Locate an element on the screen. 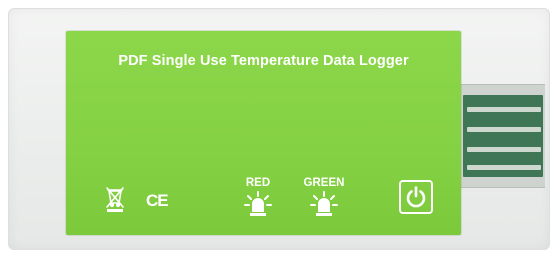 The width and height of the screenshot is (558, 254). red-led-label: RED is located at coordinates (258, 183).